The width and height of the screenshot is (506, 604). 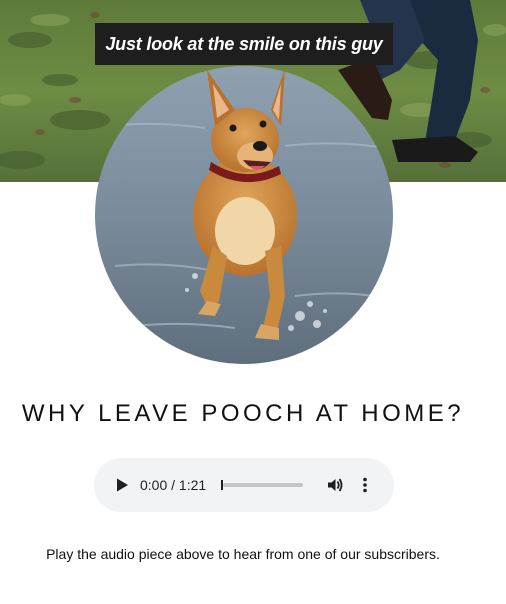 What do you see at coordinates (365, 485) in the screenshot?
I see `more-options-icon` at bounding box center [365, 485].